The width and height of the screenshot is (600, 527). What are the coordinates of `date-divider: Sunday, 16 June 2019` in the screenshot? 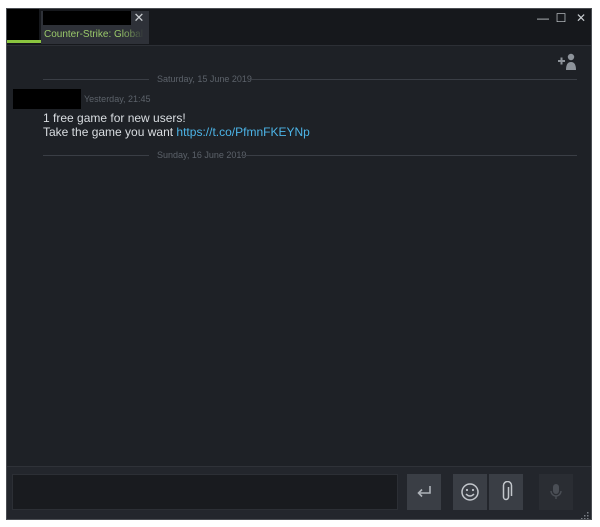 It's located at (310, 155).